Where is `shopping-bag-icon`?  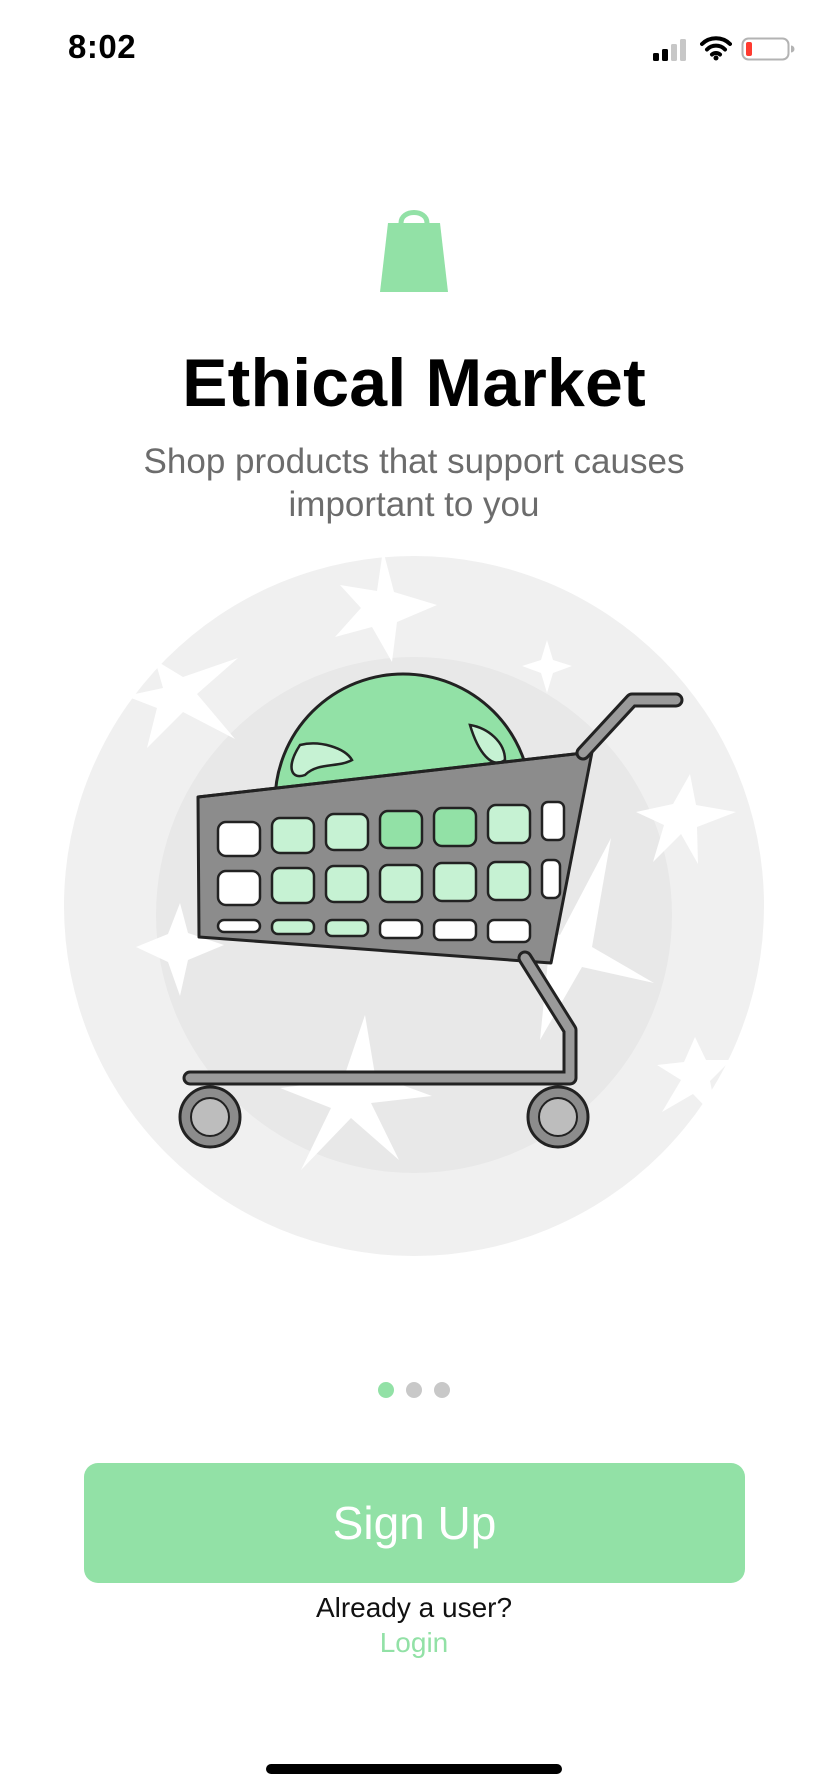 shopping-bag-icon is located at coordinates (414, 251).